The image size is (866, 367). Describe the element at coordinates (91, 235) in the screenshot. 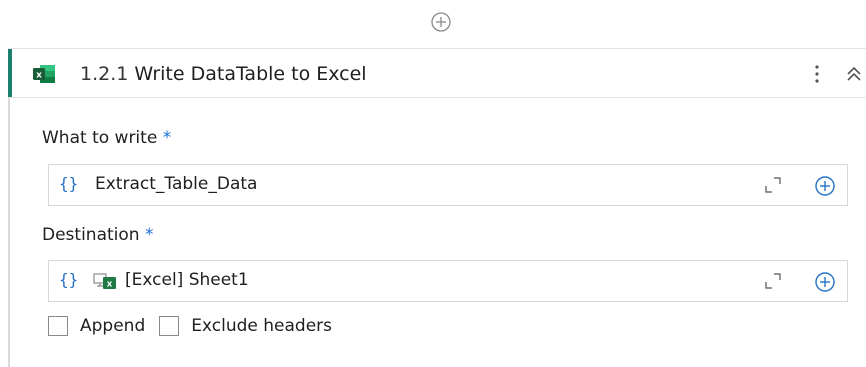

I see `destination-label-text: Destination` at that location.